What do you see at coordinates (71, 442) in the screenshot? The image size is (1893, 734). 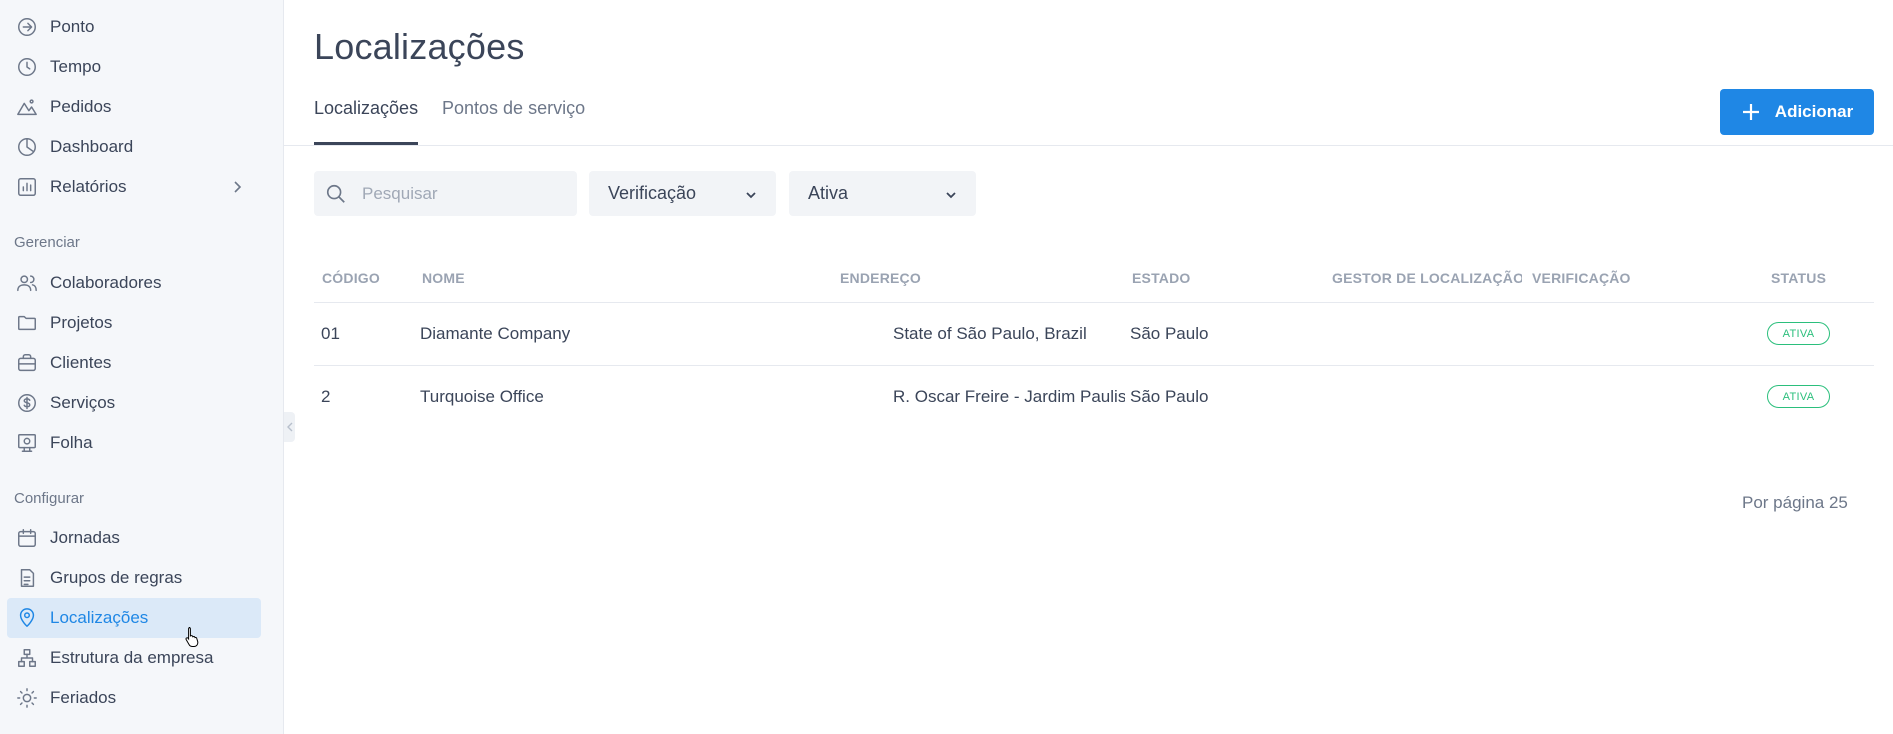 I see `sidebar-item-label: Folha` at bounding box center [71, 442].